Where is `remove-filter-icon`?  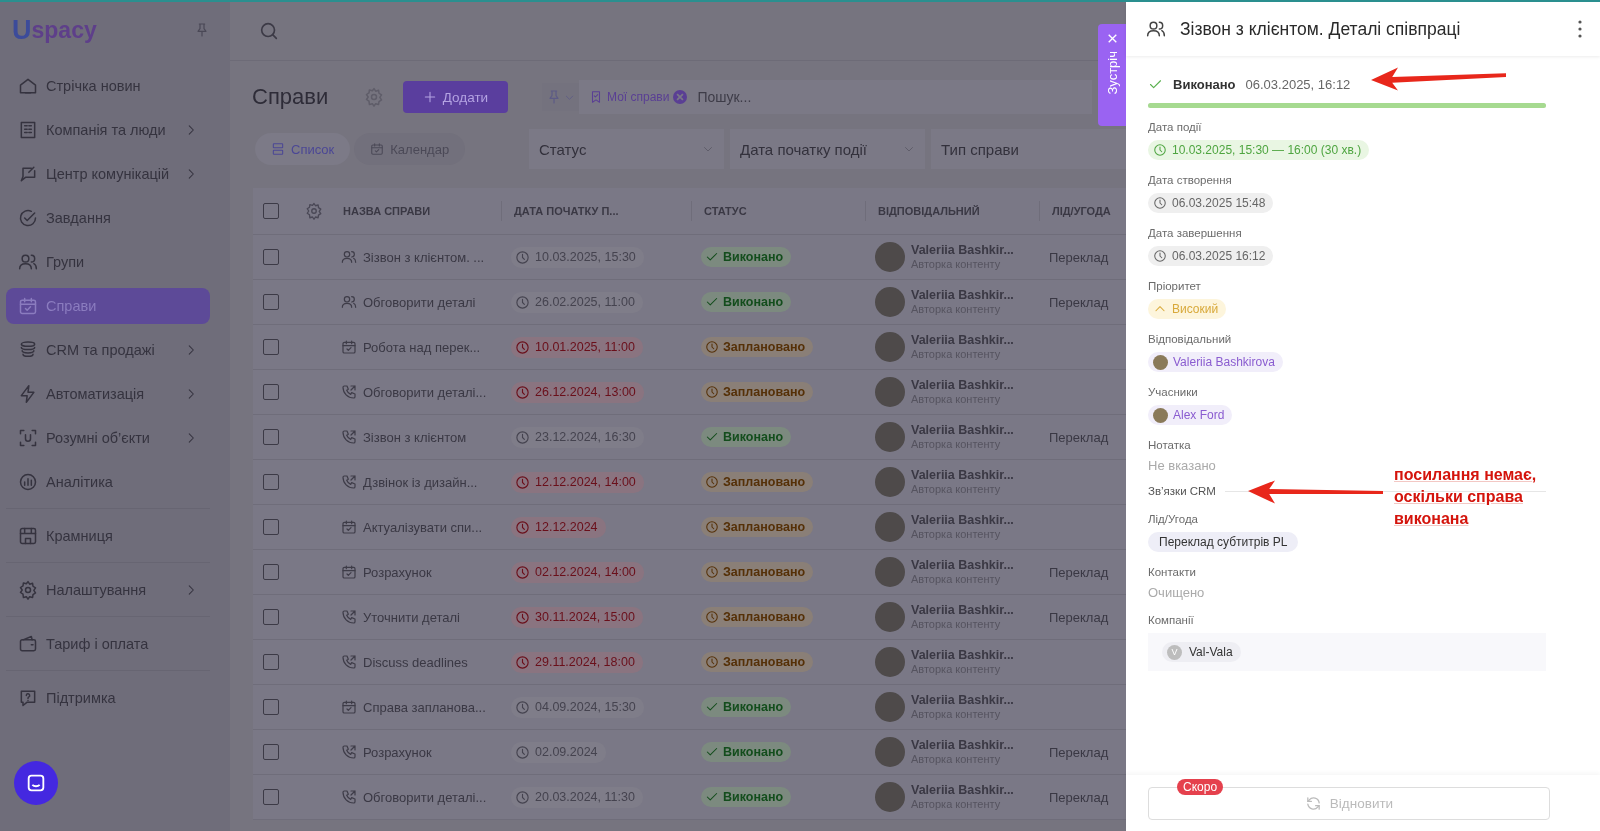 remove-filter-icon is located at coordinates (680, 97).